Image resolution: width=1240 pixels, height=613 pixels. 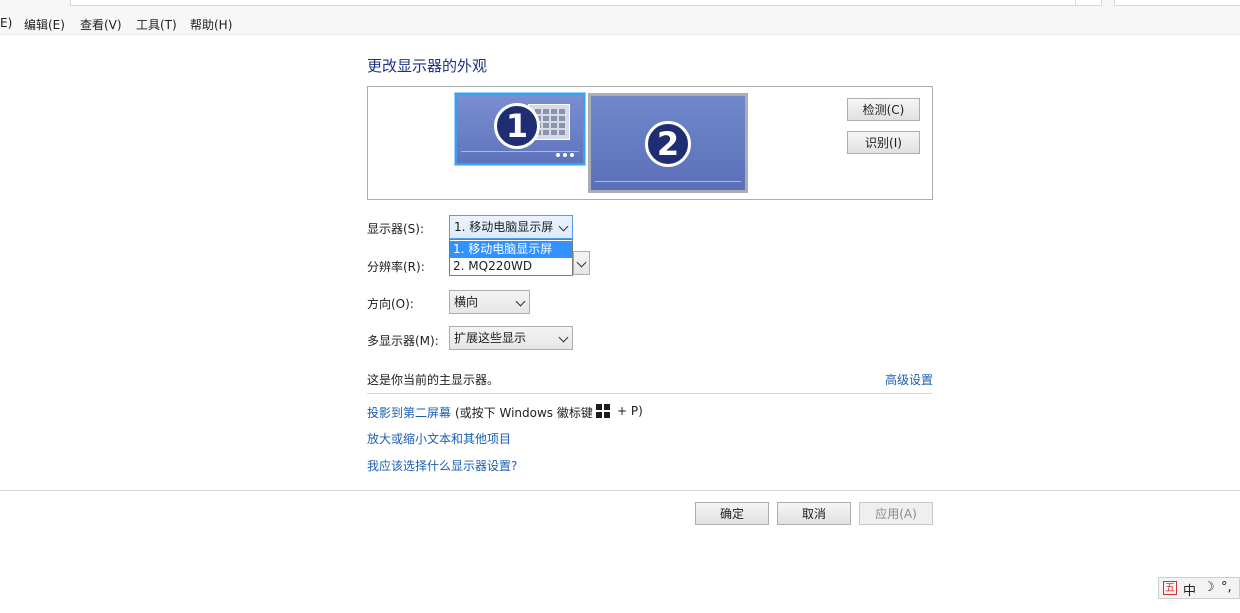 I want to click on resolution-select, so click(x=581, y=263).